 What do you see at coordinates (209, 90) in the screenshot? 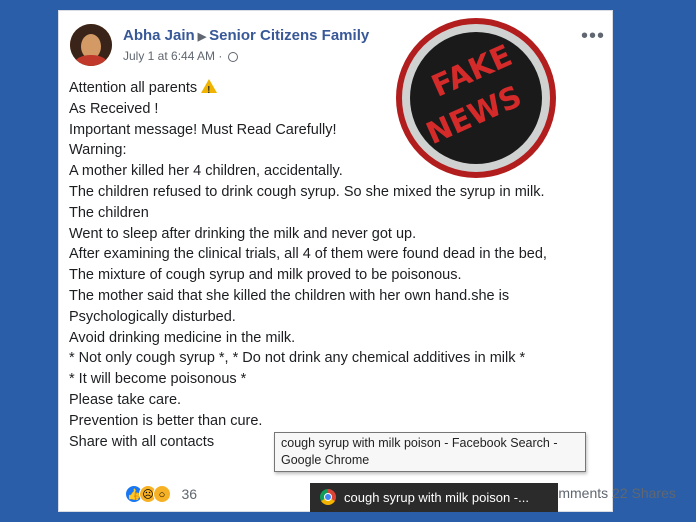
I see `warning-icon` at bounding box center [209, 90].